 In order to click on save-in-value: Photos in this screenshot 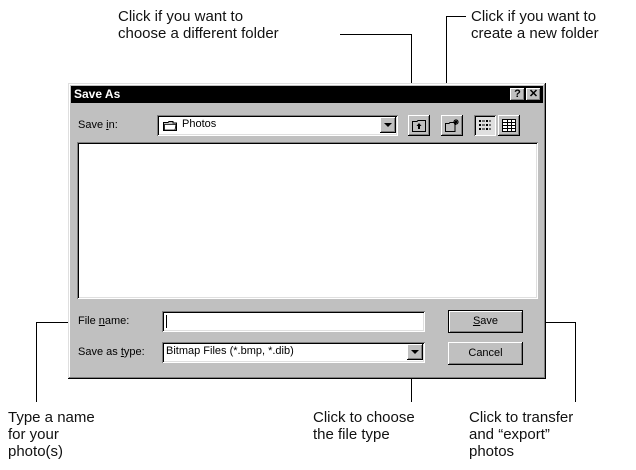, I will do `click(199, 124)`.